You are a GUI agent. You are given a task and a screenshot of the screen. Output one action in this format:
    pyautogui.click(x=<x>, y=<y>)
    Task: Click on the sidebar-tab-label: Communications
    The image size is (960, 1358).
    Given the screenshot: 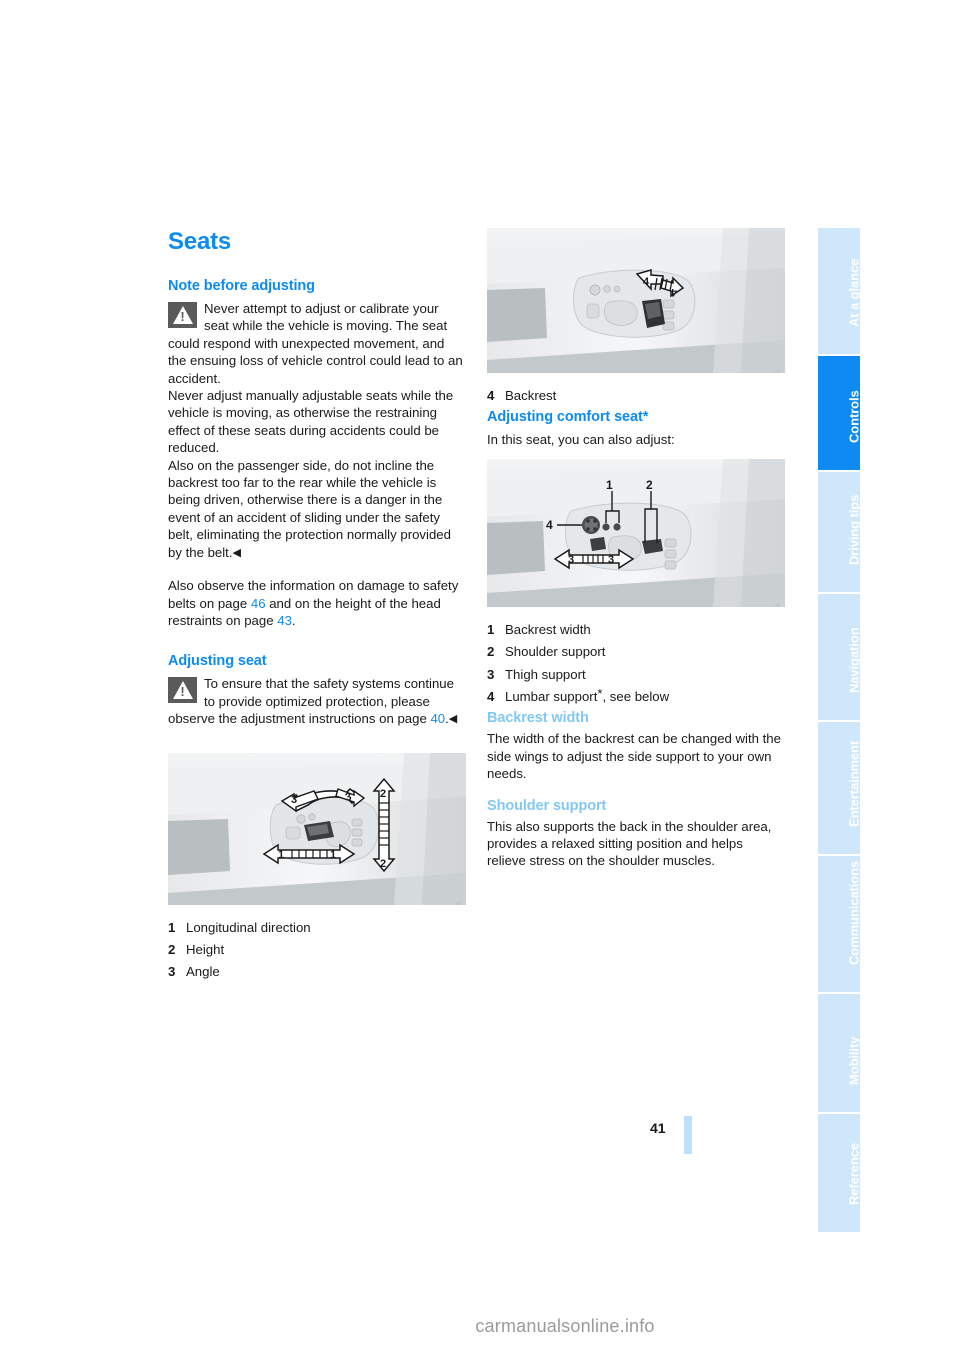 What is the action you would take?
    pyautogui.click(x=854, y=912)
    